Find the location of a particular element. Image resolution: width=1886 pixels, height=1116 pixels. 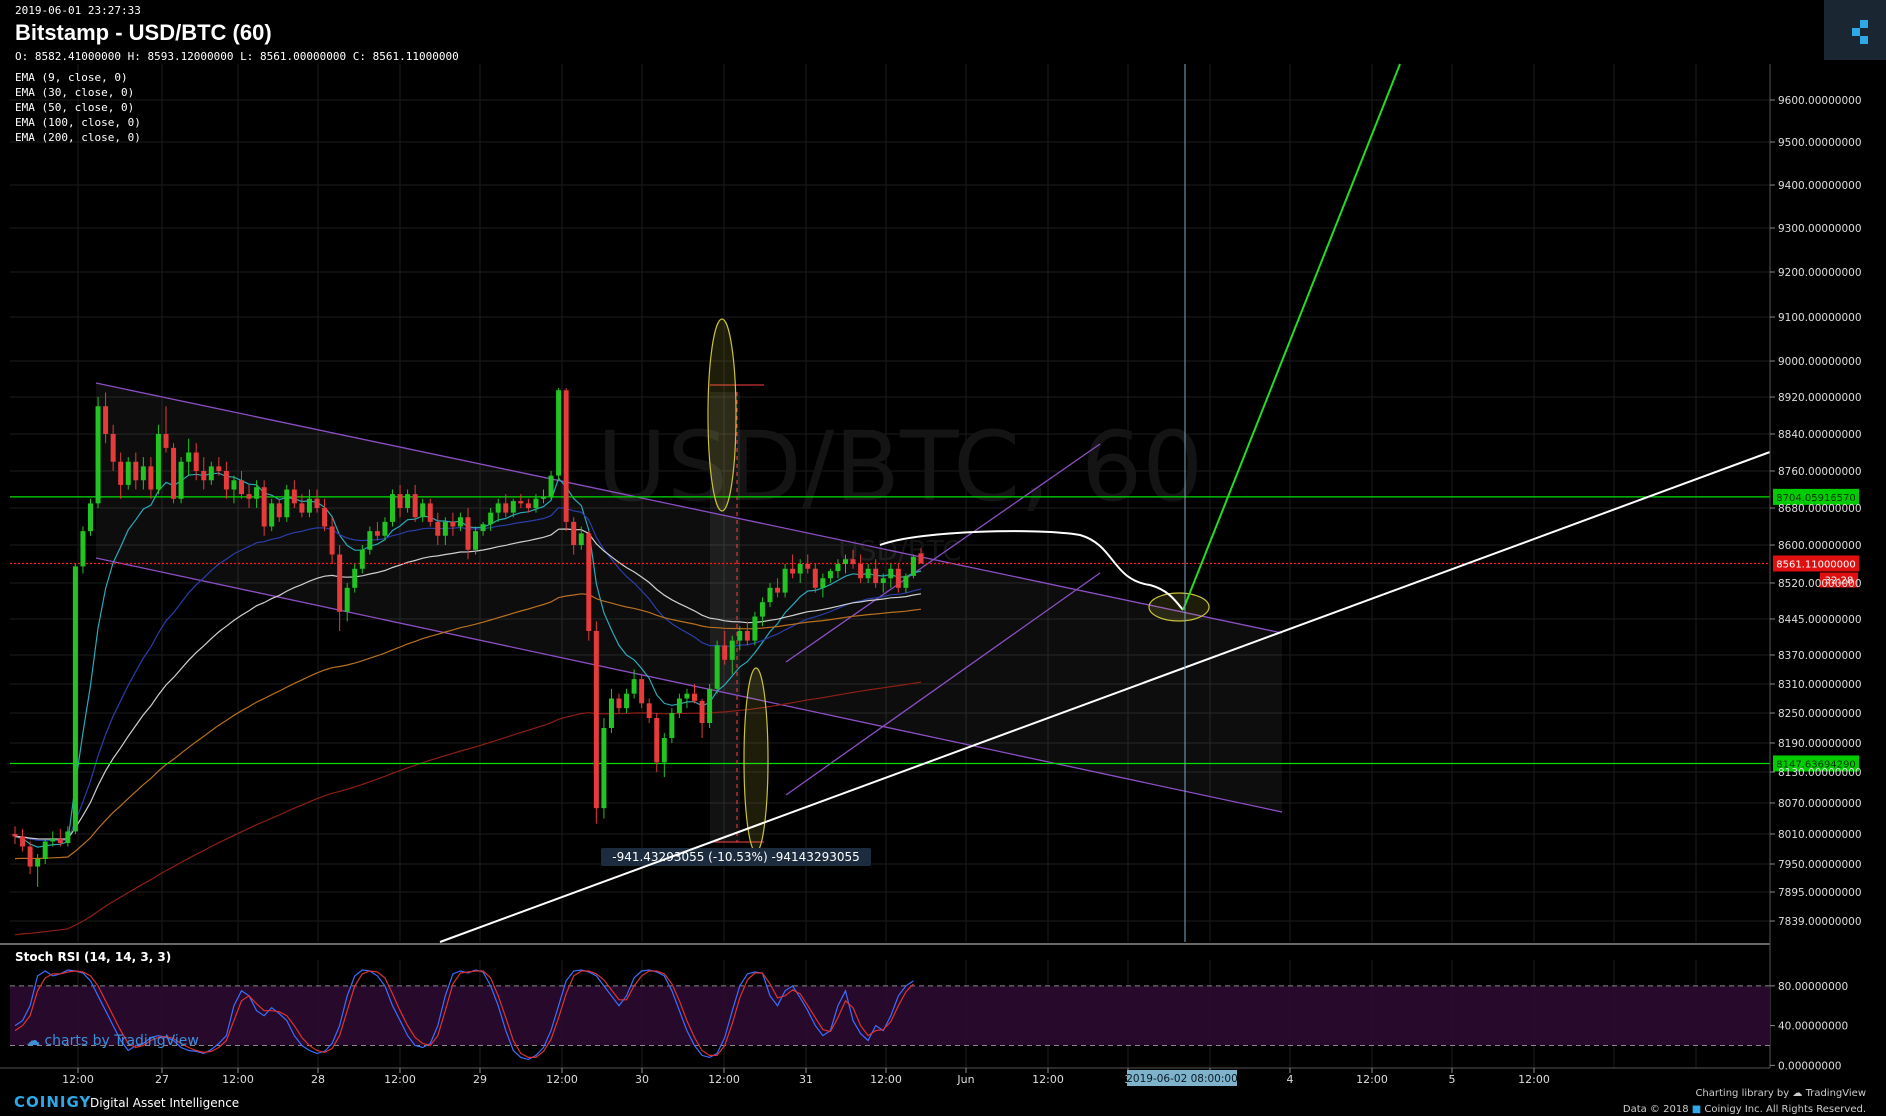

price-tick-label-6: 9000.00000000 is located at coordinates (1820, 362).